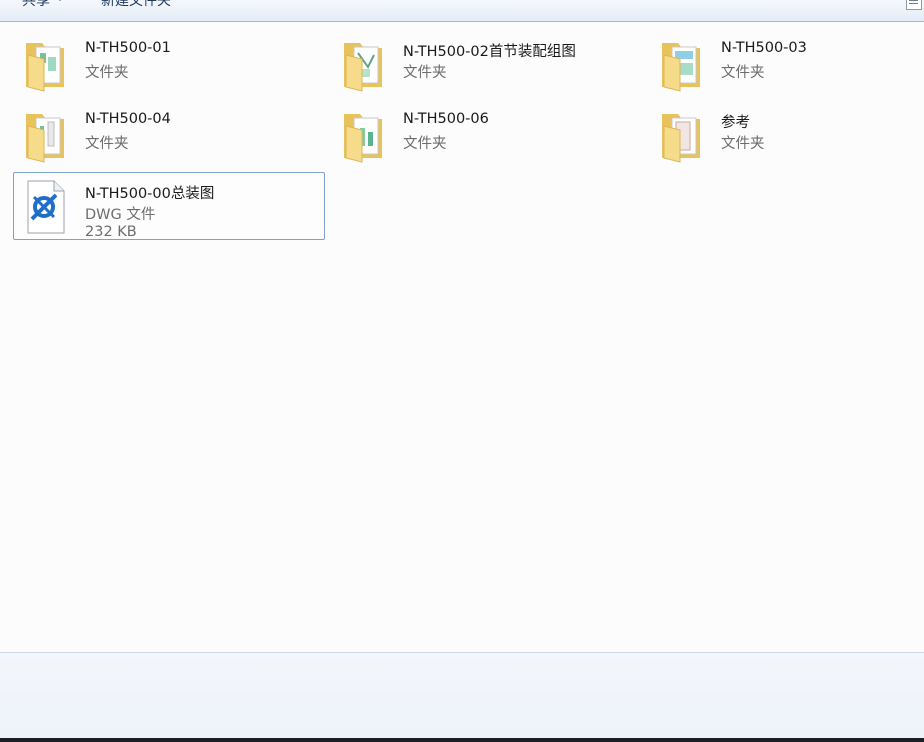 This screenshot has height=742, width=924. Describe the element at coordinates (462, 11) in the screenshot. I see `command-bar: 共享 新建文件夹` at that location.